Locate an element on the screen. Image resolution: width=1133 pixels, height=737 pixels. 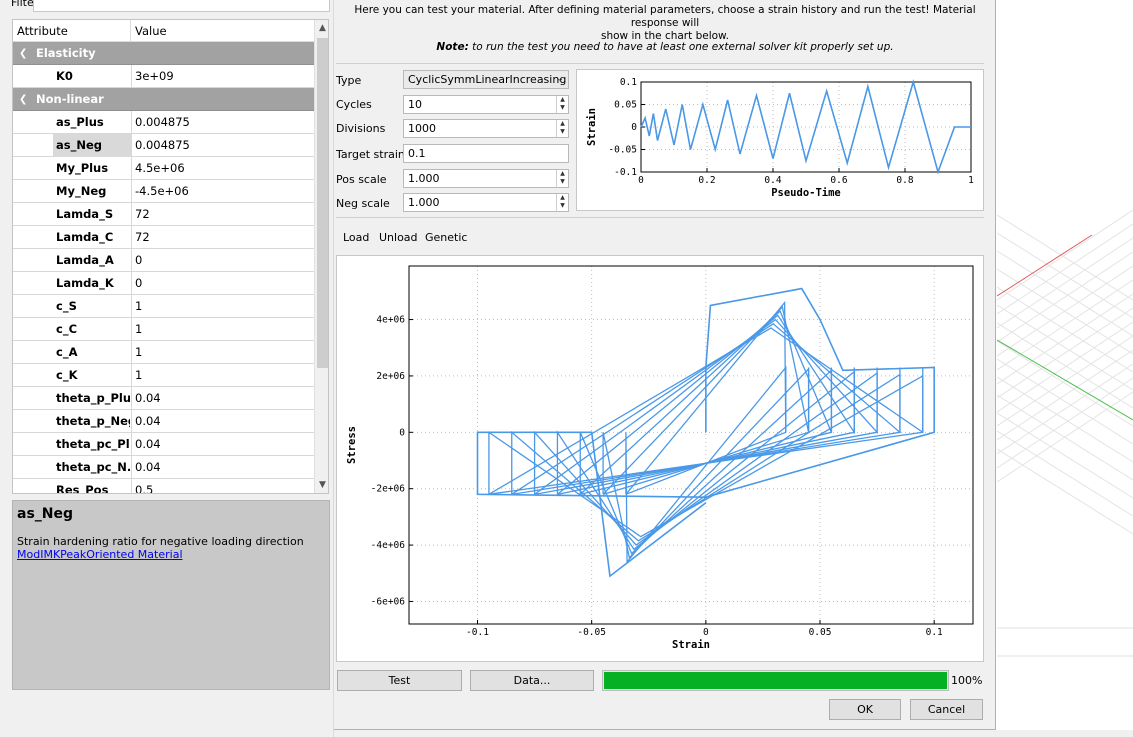
tree-row: c_S 1 is located at coordinates (163, 306).